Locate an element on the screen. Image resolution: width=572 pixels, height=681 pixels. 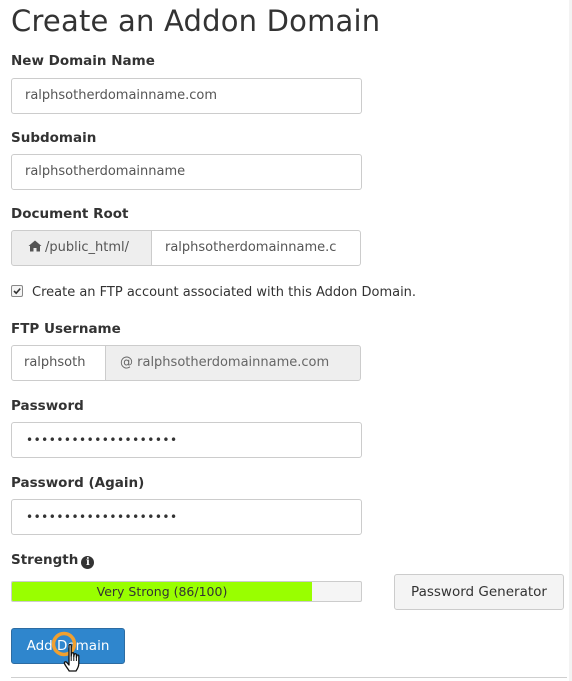
strength-meter: Very Strong (86/100) is located at coordinates (186, 591).